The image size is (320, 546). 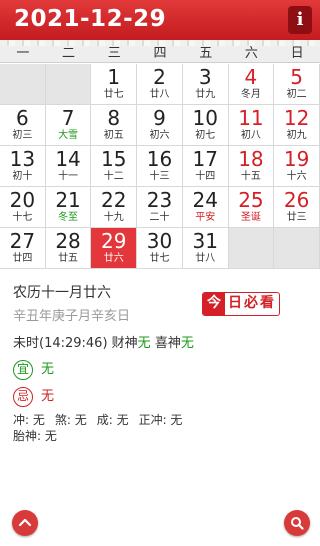 What do you see at coordinates (159, 200) in the screenshot?
I see `day-number: 23` at bounding box center [159, 200].